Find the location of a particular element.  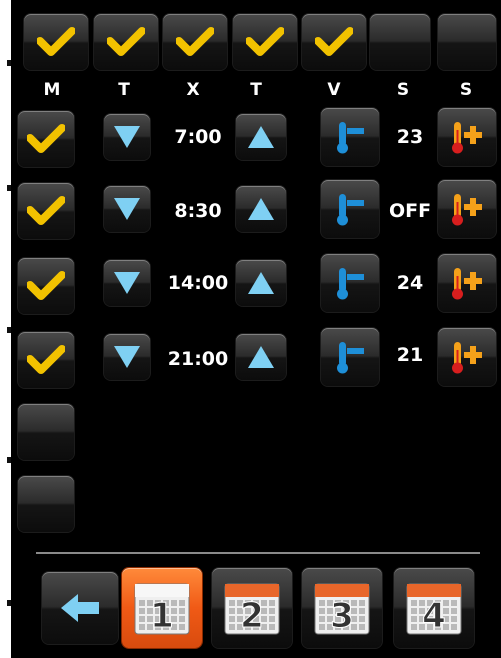

day-toggle-saturday is located at coordinates (400, 42).